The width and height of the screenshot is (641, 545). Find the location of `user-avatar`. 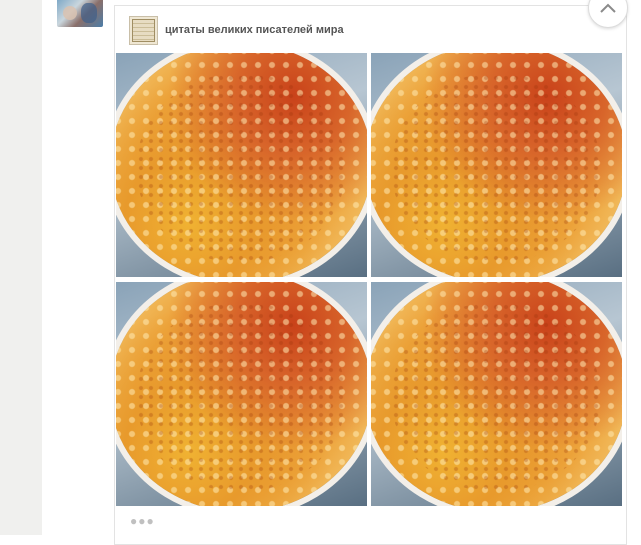

user-avatar is located at coordinates (80, 13).